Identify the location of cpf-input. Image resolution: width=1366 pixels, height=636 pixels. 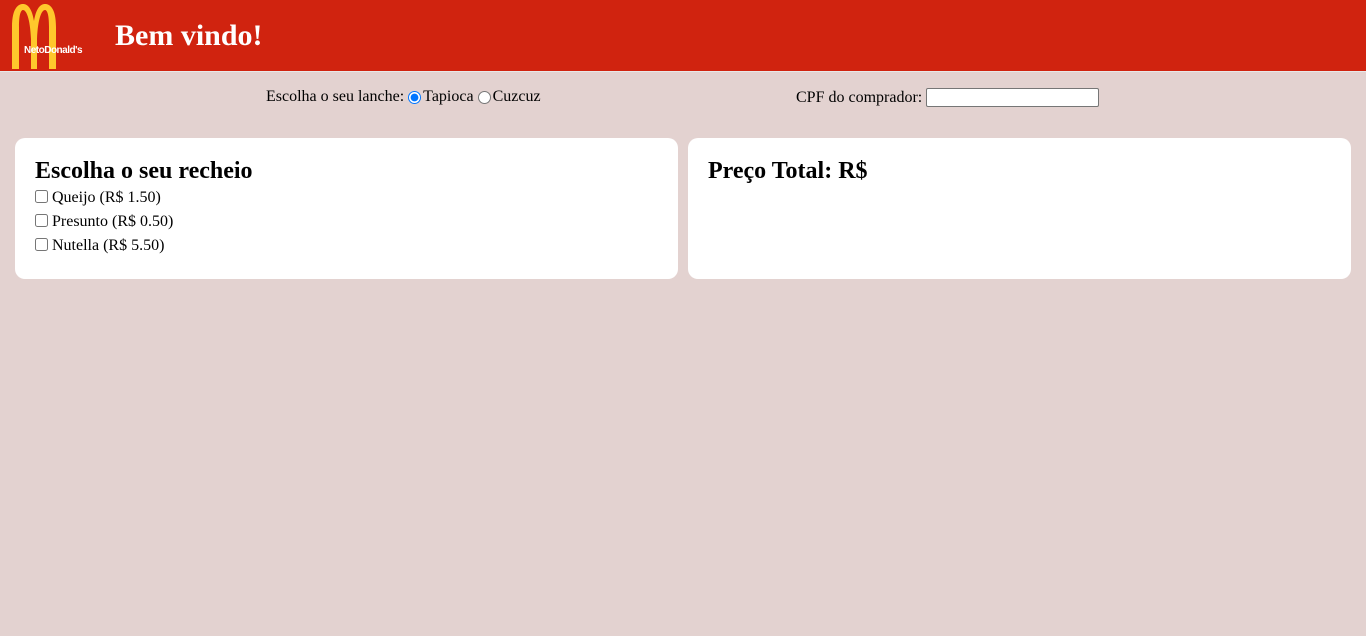
(1013, 97).